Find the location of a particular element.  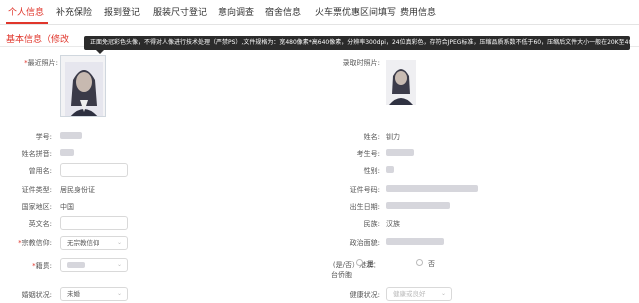

tab-supplementary-insurance: 补充保险 is located at coordinates (74, 11).